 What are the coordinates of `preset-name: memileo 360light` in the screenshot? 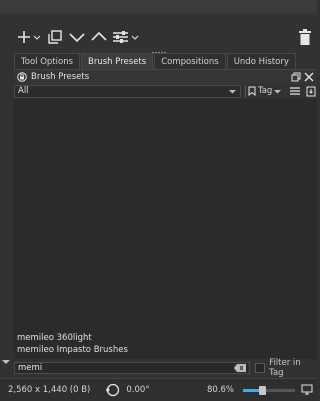 It's located at (54, 338).